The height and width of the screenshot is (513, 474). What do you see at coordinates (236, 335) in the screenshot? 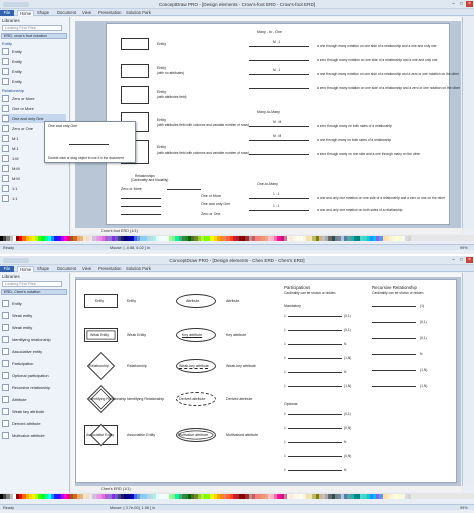
I see `key-attribute-label: Key attribute` at bounding box center [236, 335].